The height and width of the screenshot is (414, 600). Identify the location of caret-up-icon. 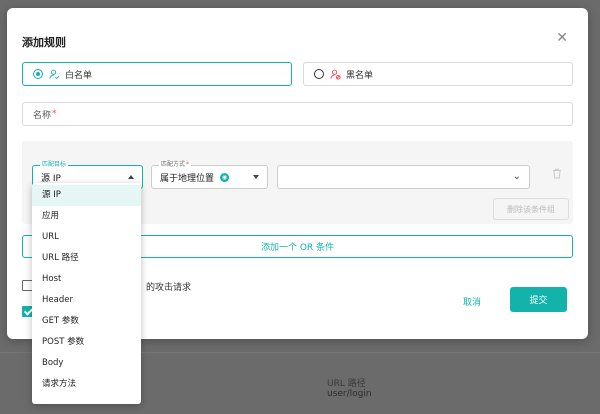
(131, 177).